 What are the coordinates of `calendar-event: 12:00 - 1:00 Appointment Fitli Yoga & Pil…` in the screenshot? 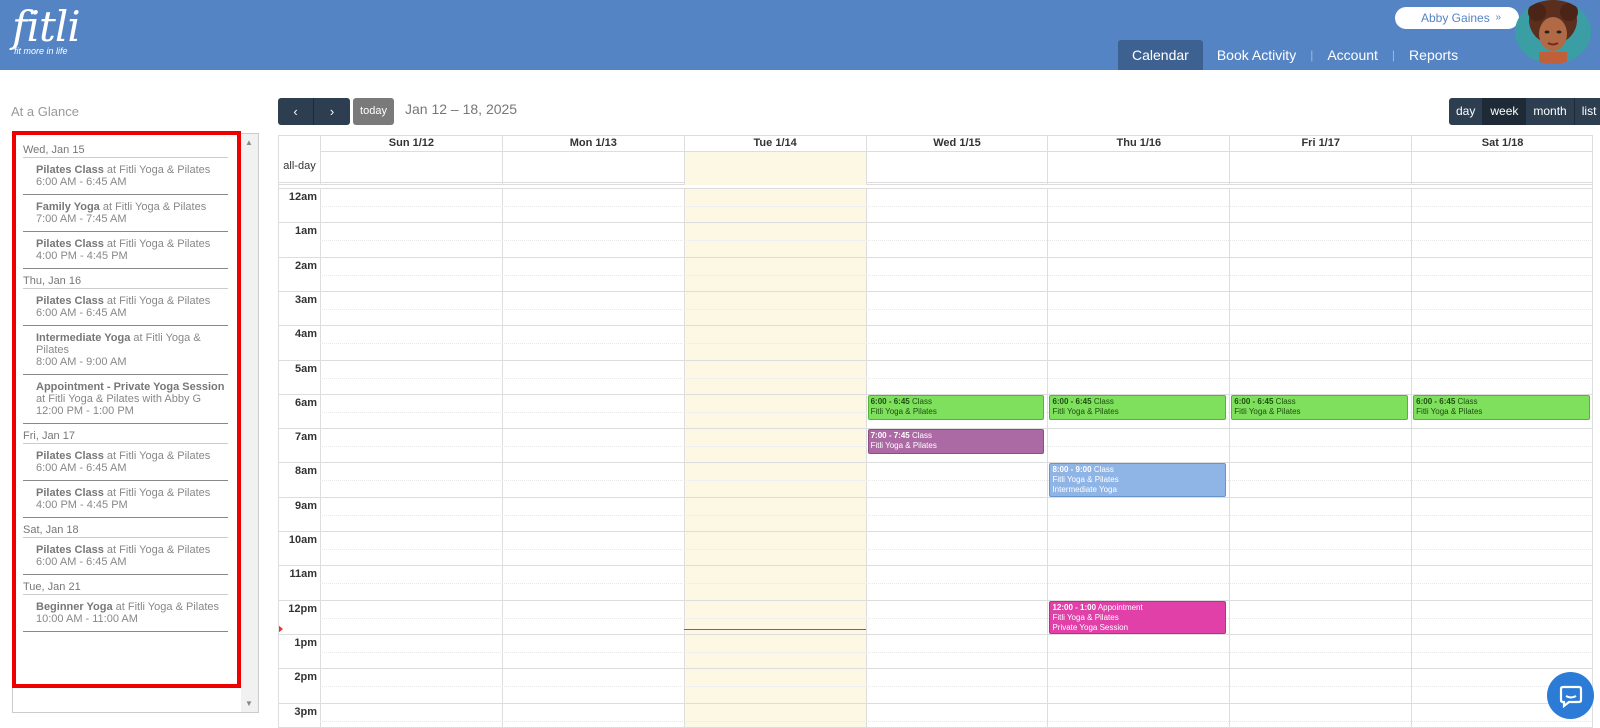 It's located at (1138, 617).